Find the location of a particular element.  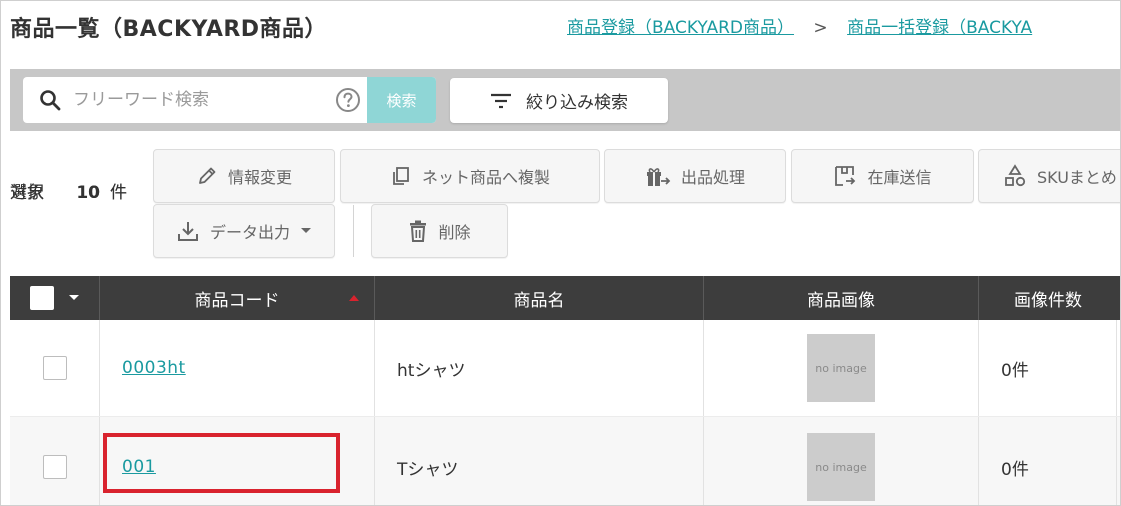

stock-send-button: 在庫送信 is located at coordinates (882, 176).